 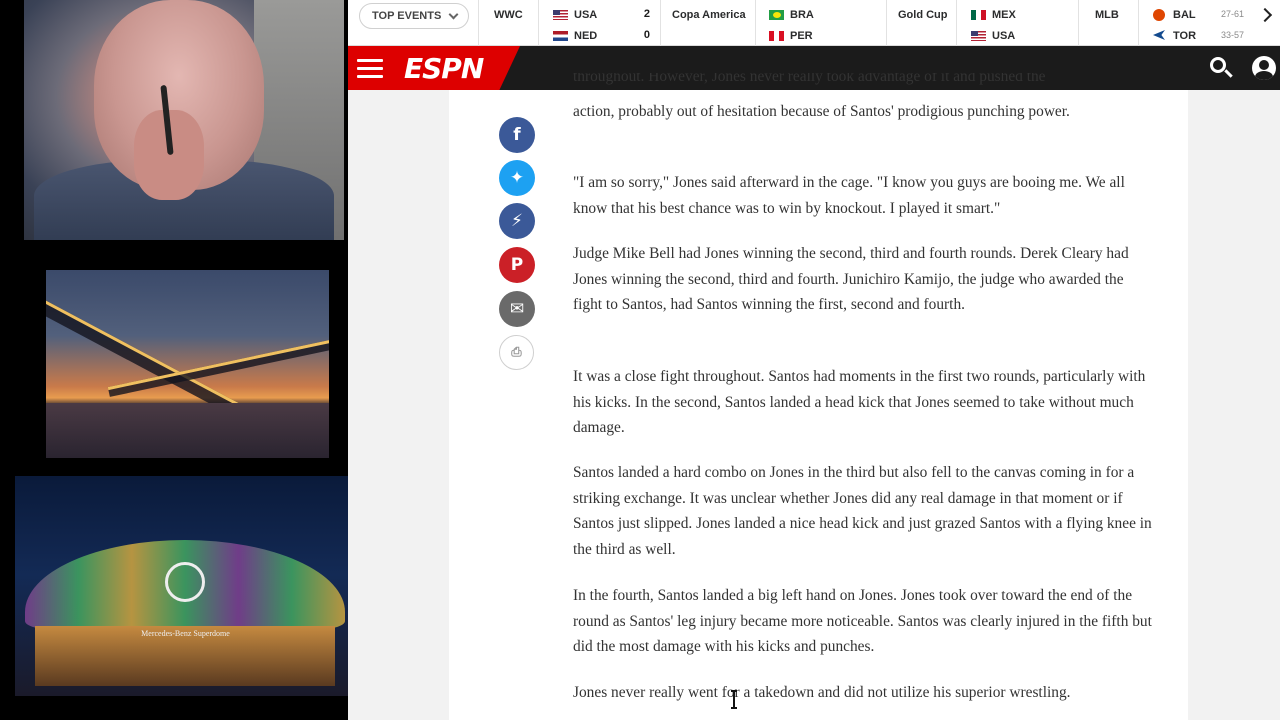 I want to click on league-copa-america: Copa America, so click(x=707, y=23).